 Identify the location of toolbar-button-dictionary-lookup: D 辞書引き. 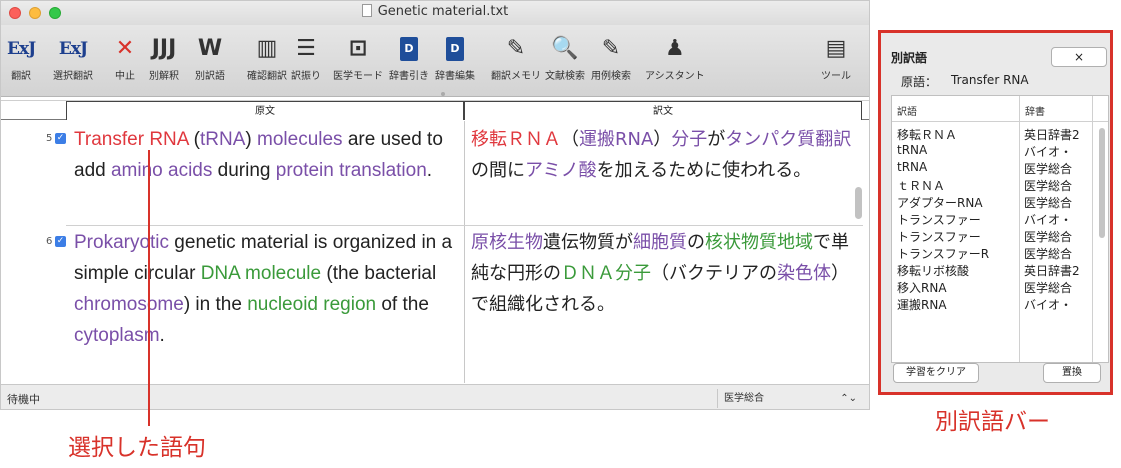
(409, 56).